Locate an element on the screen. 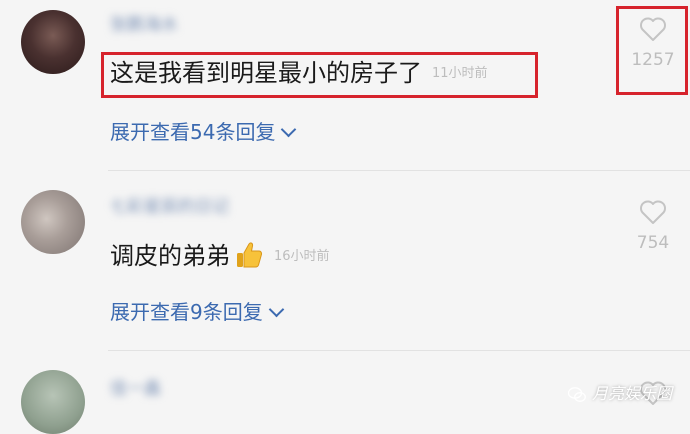  expand-replies-label: 展开查看9条回复 is located at coordinates (186, 312).